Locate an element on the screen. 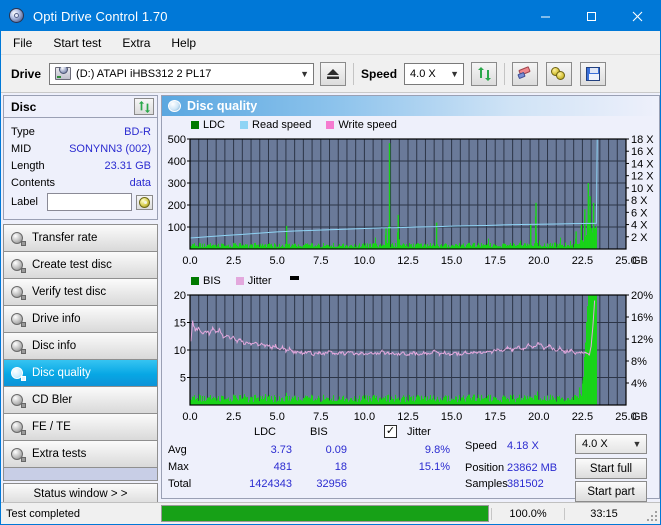 The height and width of the screenshot is (525, 661). maximize-button is located at coordinates (591, 16).